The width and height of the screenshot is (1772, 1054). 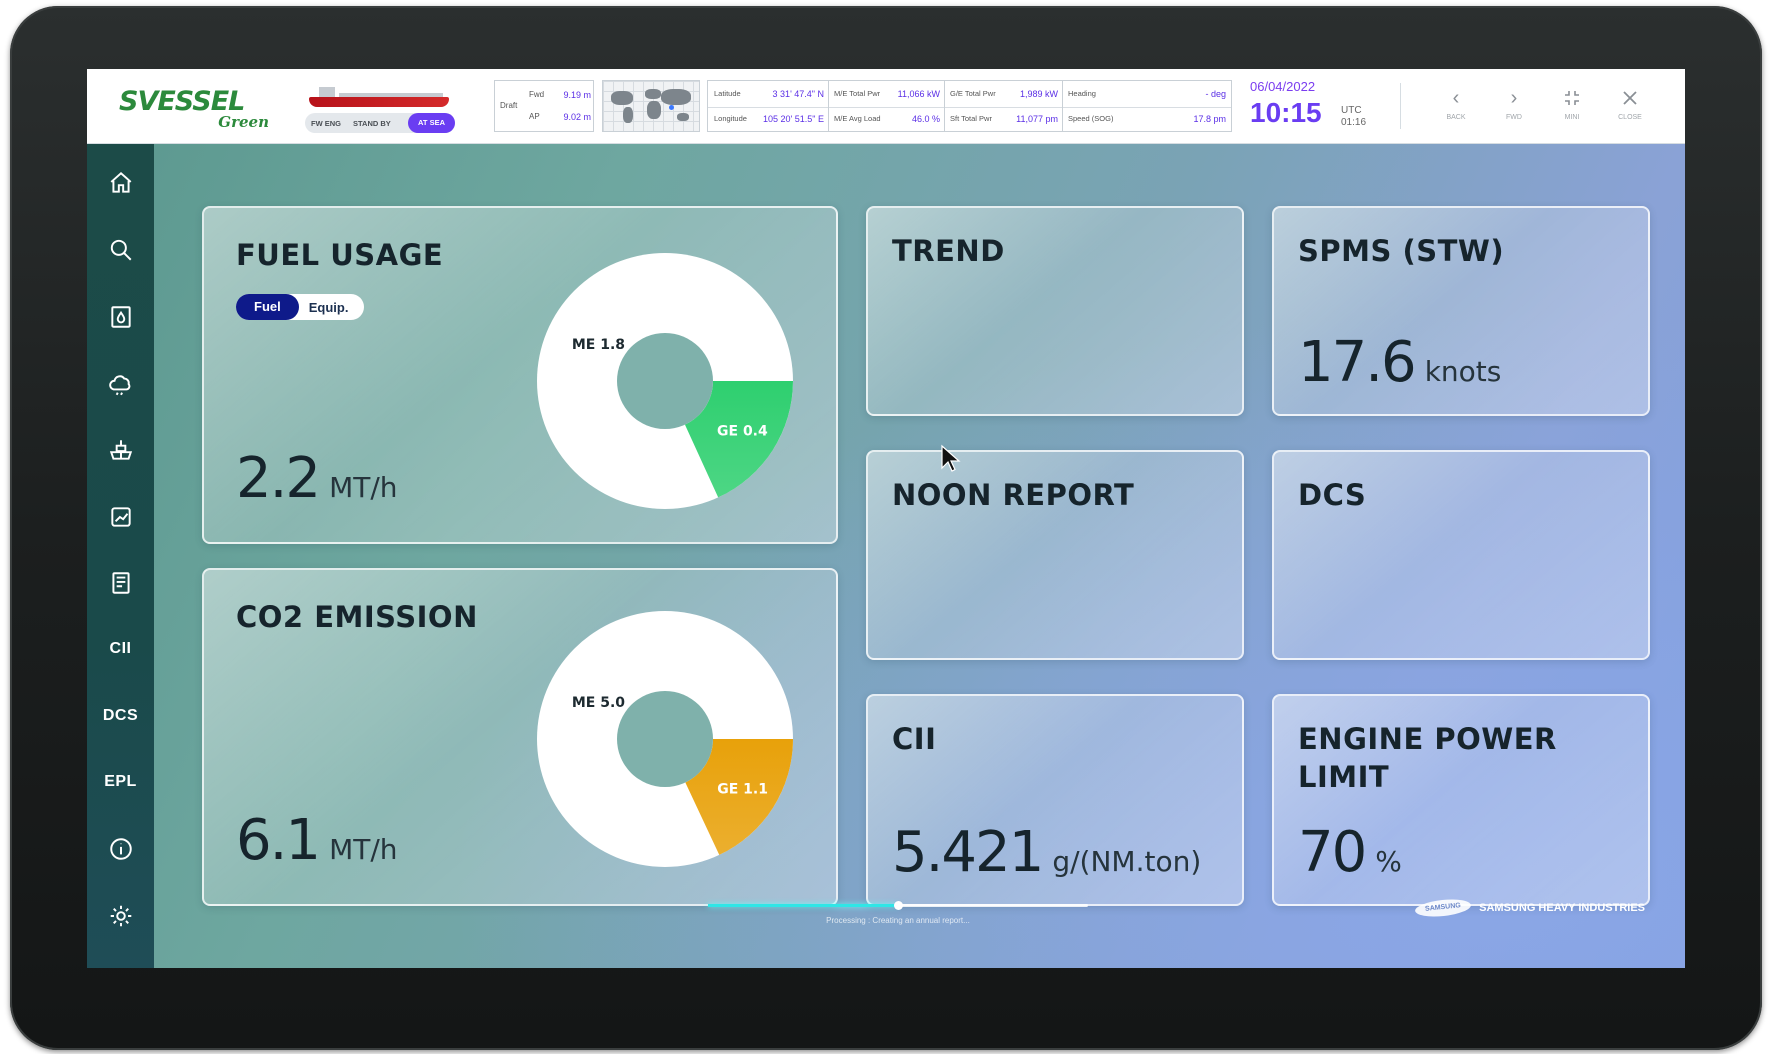 What do you see at coordinates (120, 556) in the screenshot?
I see `sidebar: CII DCS EPL` at bounding box center [120, 556].